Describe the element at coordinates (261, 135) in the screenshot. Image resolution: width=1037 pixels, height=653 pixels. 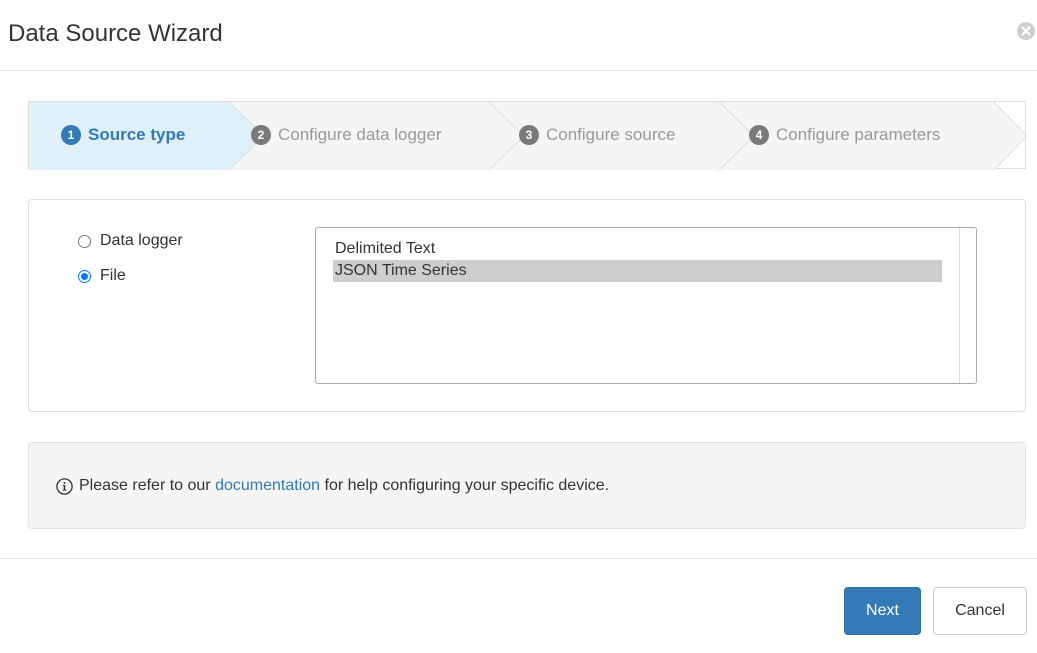
I see `step-number-badge: 2` at that location.